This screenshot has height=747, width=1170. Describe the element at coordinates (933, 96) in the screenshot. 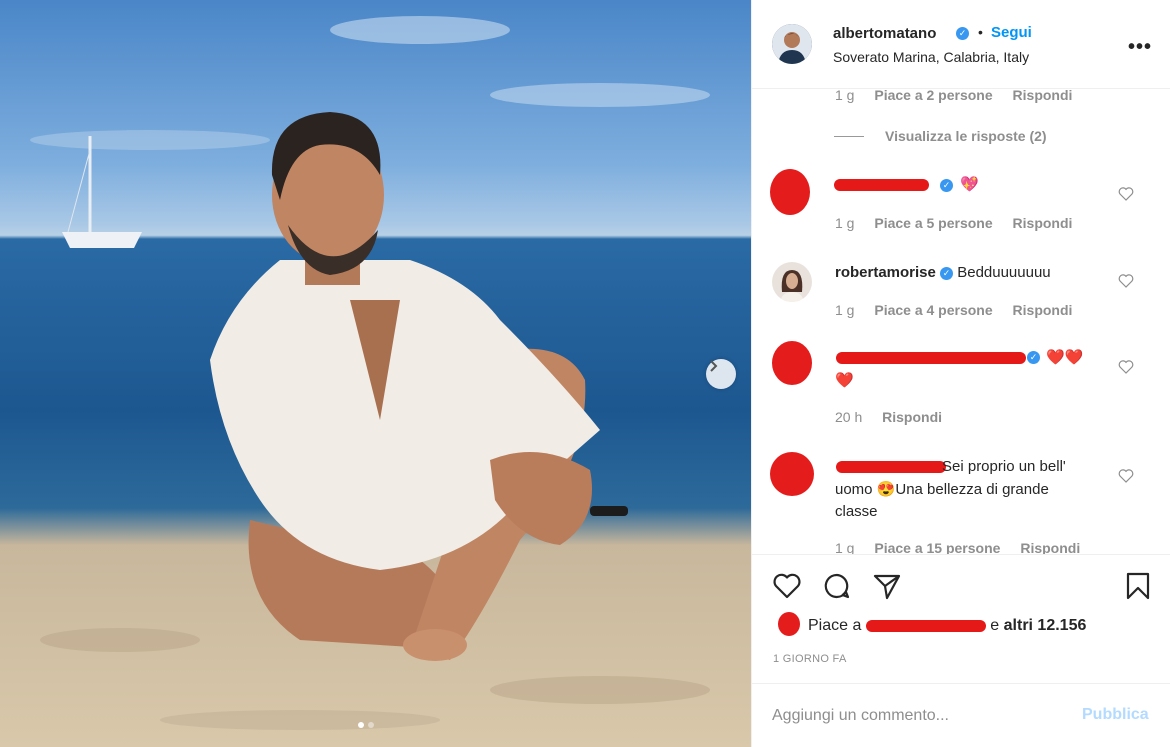

I see `comment-likes: Piace a 2 persone` at that location.